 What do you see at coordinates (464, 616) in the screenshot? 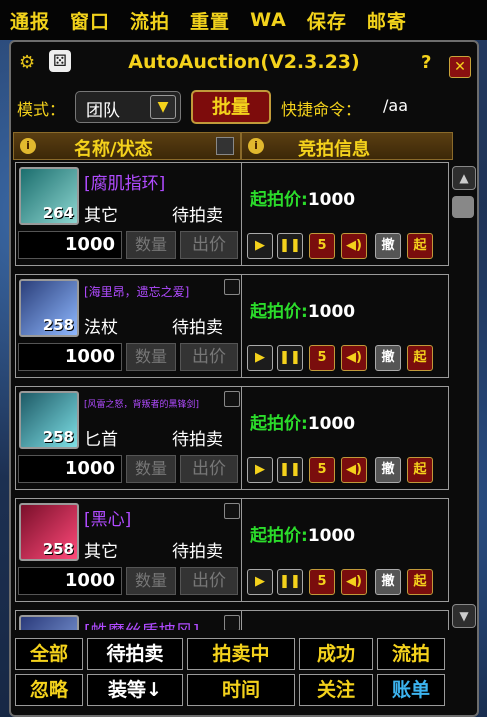
I see `scroll-down-icon: ▼` at bounding box center [464, 616].